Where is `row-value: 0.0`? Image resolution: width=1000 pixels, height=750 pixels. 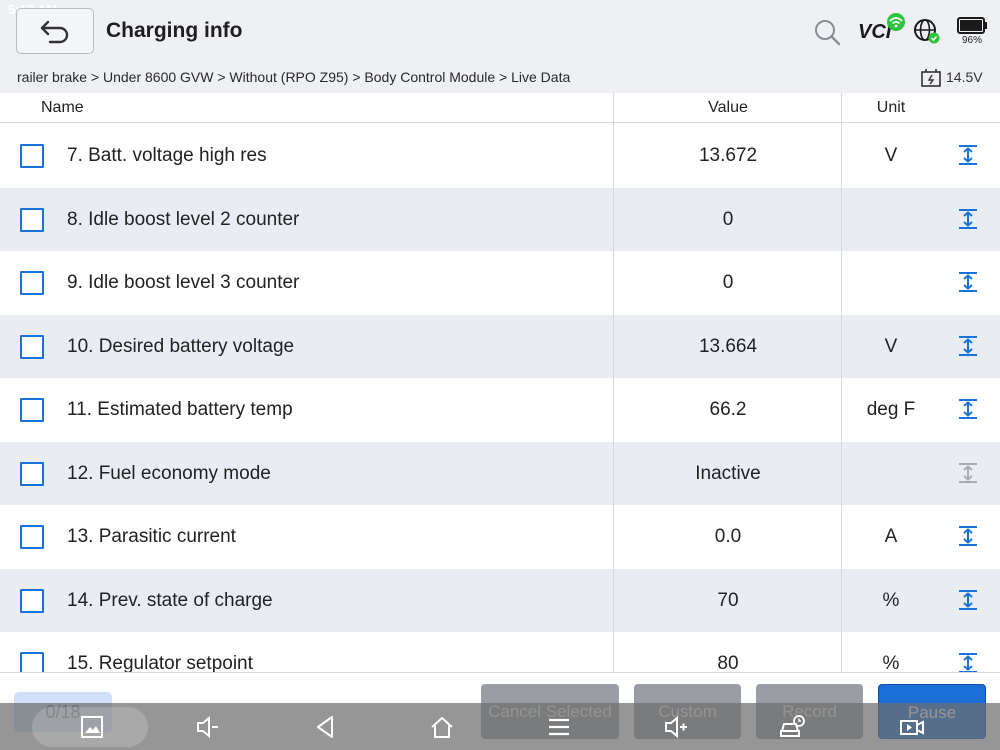
row-value: 0.0 is located at coordinates (728, 536).